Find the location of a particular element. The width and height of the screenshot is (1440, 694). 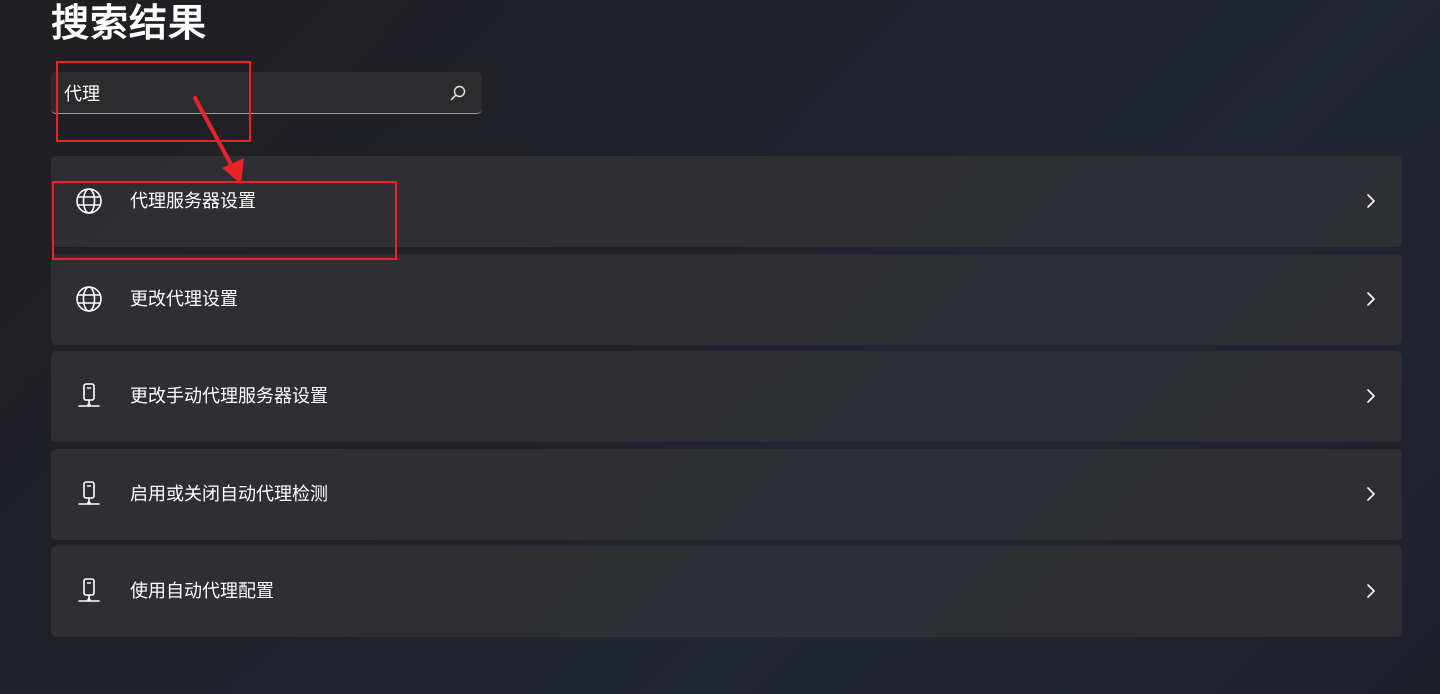

result-item-label: 使用自动代理配置 is located at coordinates (202, 591).